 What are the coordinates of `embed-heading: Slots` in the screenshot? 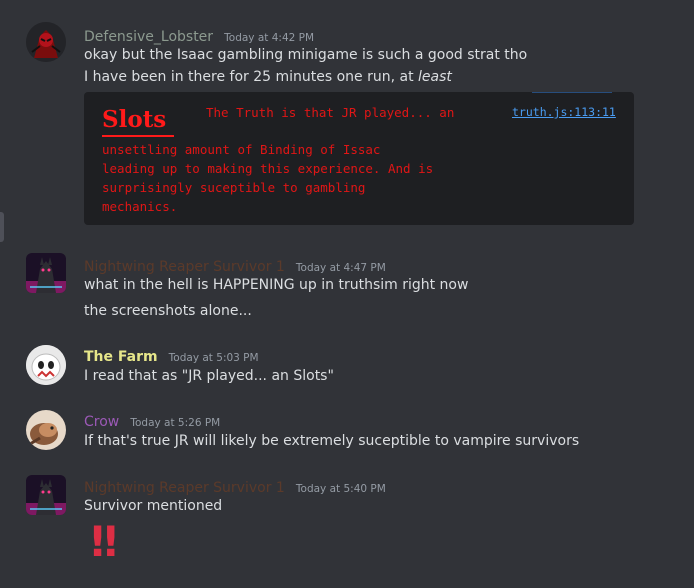 It's located at (134, 119).